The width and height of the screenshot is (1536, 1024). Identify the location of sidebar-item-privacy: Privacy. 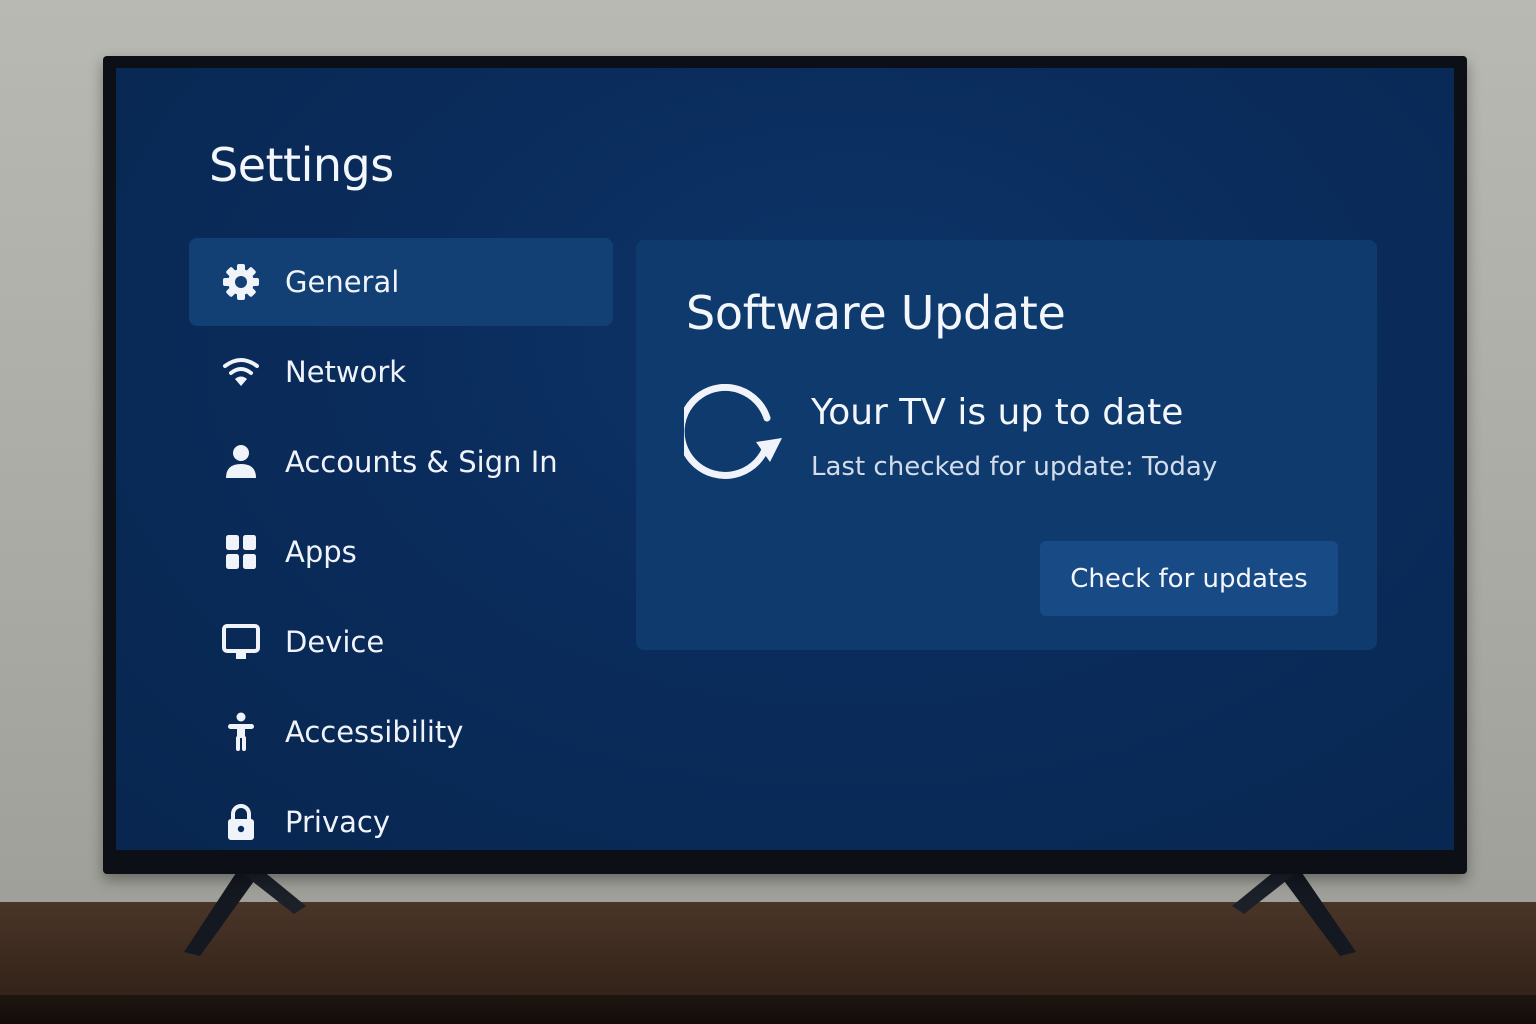
(401, 814).